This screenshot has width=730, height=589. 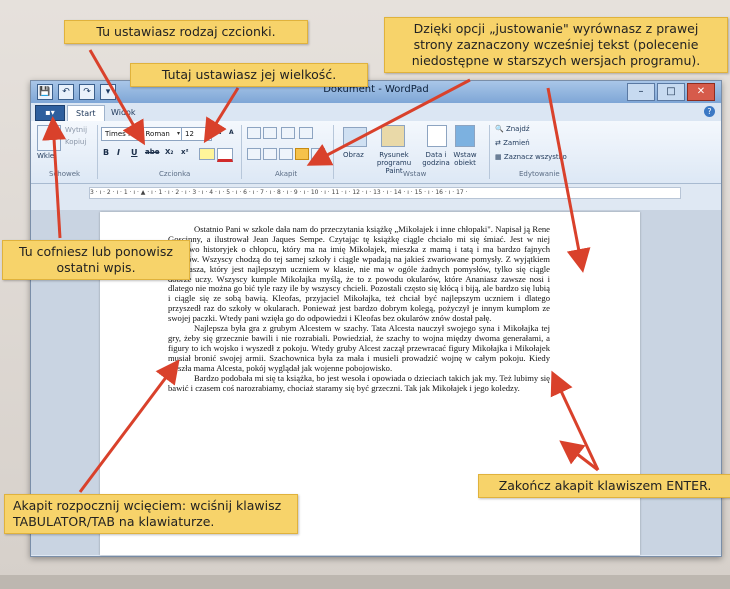 What do you see at coordinates (539, 174) in the screenshot?
I see `group-editing-label: Edytowanie` at bounding box center [539, 174].